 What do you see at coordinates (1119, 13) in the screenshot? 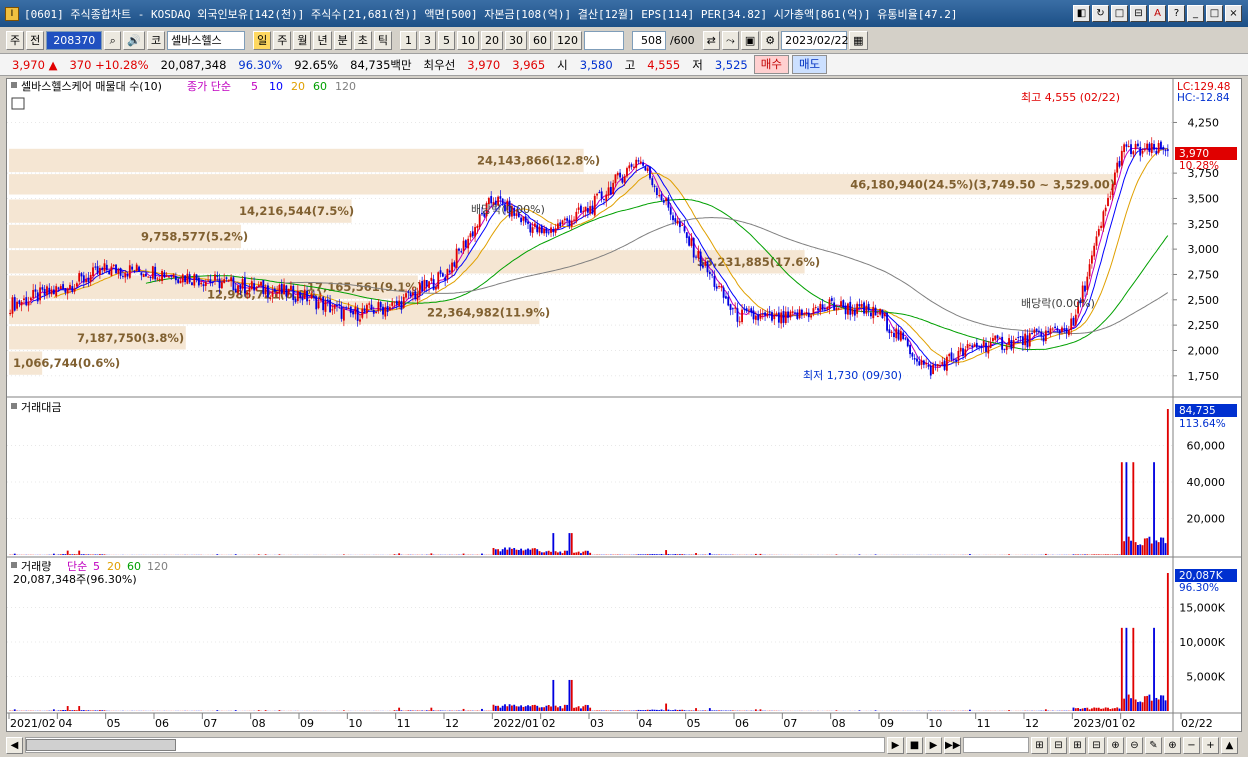
I see `window-icon: □` at bounding box center [1119, 13].